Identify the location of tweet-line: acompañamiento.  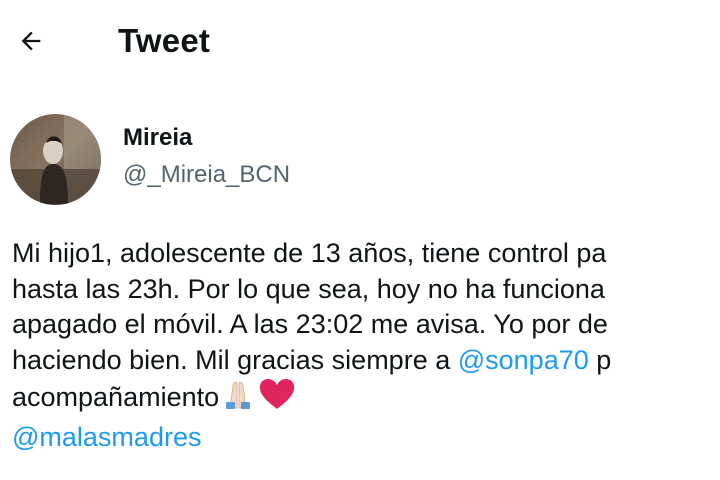
(366, 399).